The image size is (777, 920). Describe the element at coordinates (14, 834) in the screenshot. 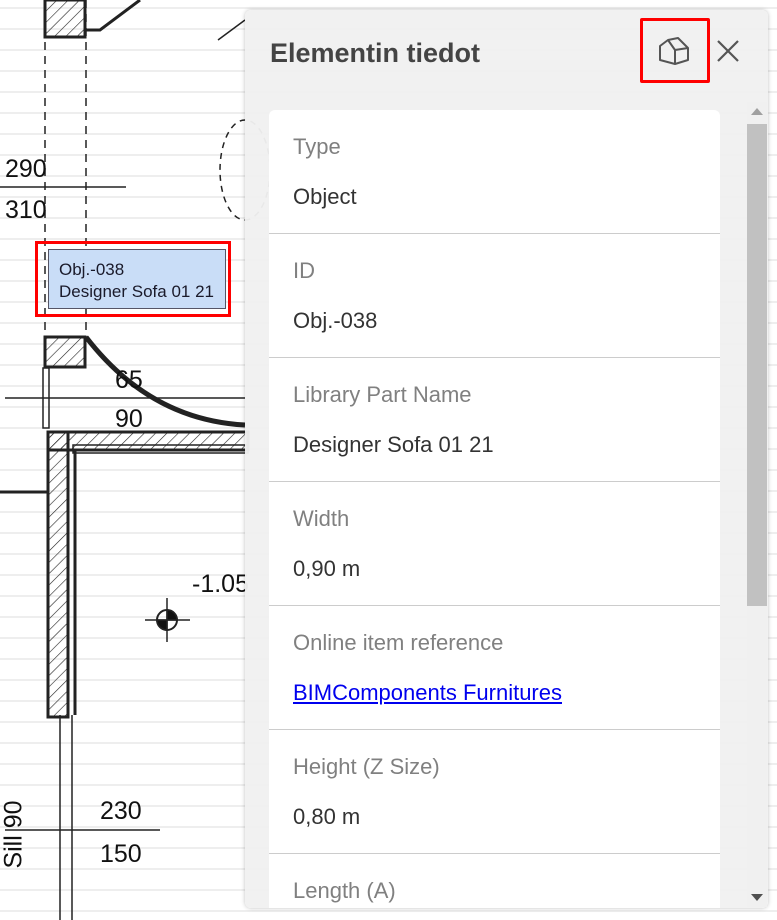

I see `sill-label: Sill 90` at that location.